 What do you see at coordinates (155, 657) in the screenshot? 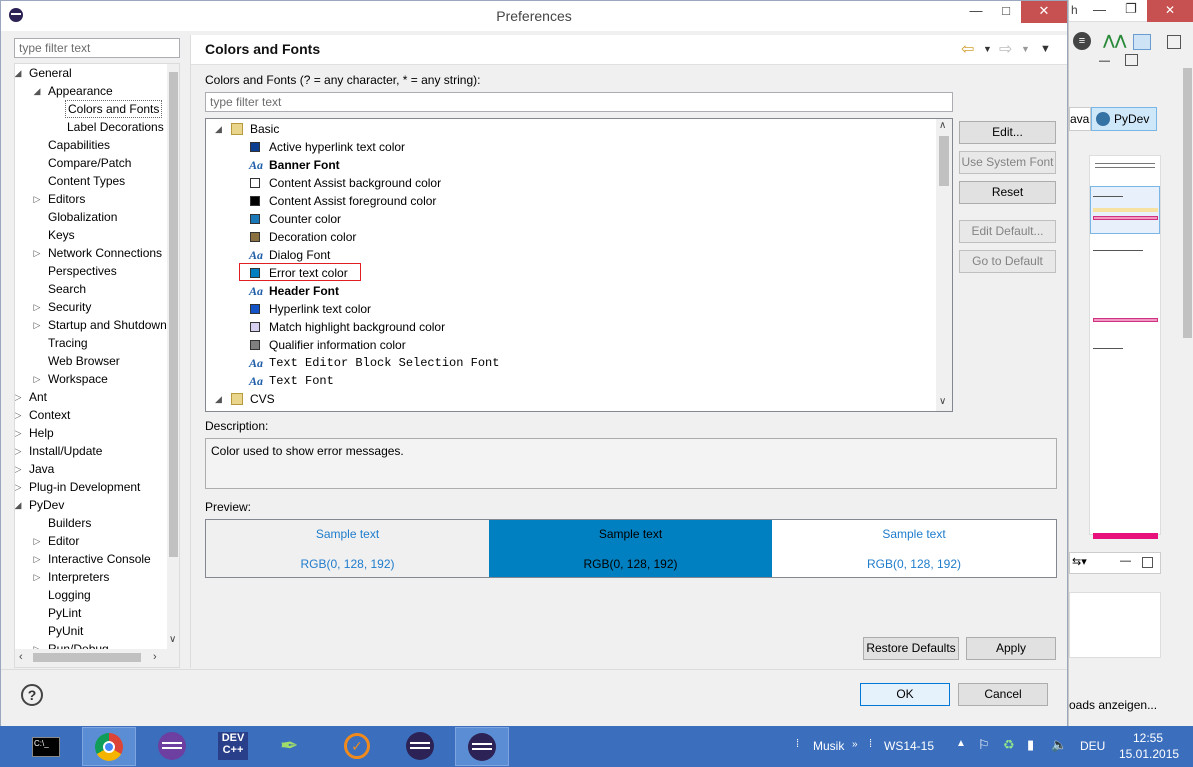
I see `tree-scroll-right-icon: ›` at bounding box center [155, 657].